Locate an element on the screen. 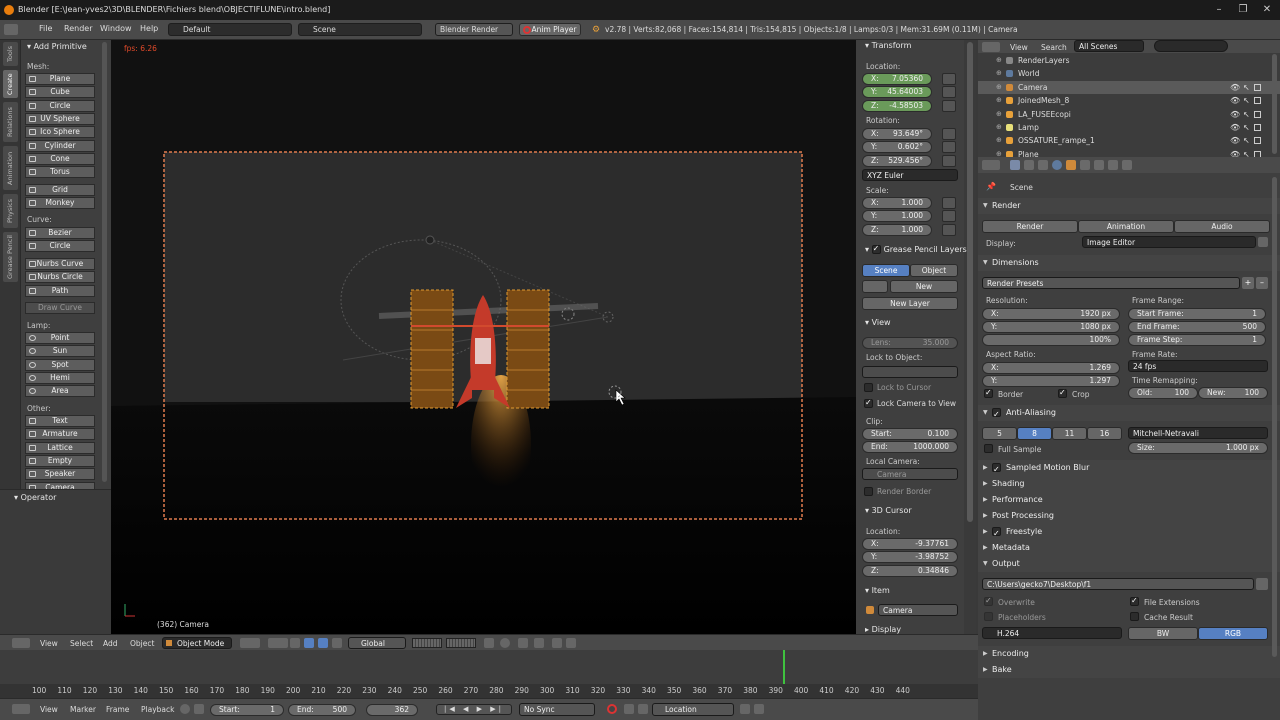 This screenshot has width=1280, height=720. encoding-panel-header-toggle-icon: ▶ is located at coordinates (985, 654).